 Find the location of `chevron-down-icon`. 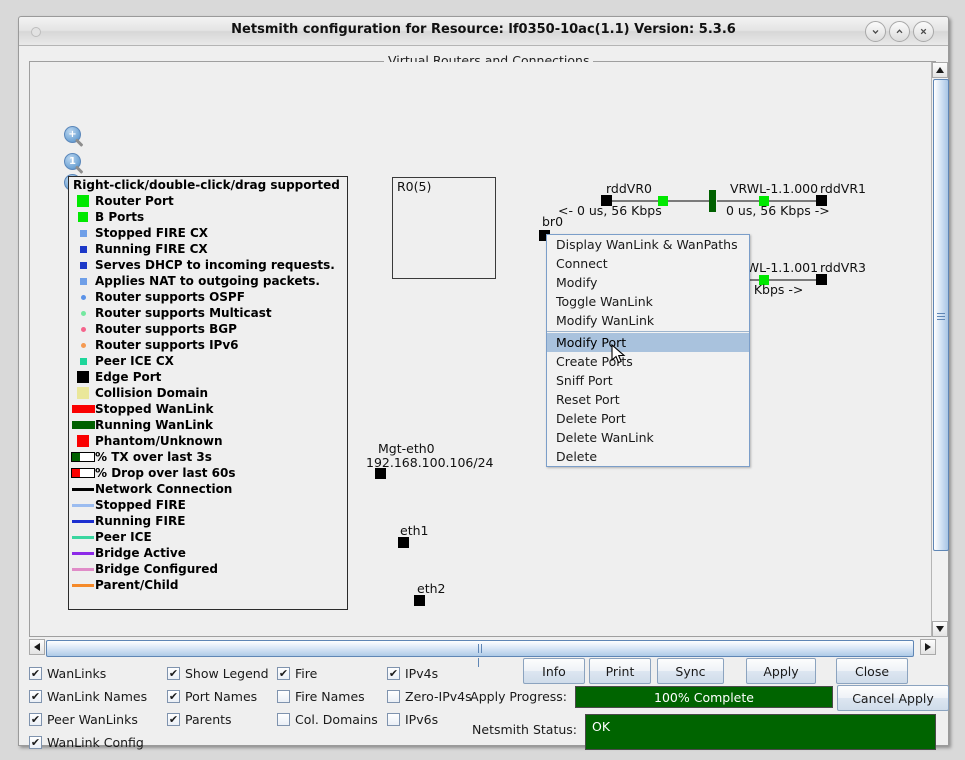

chevron-down-icon is located at coordinates (875, 31).